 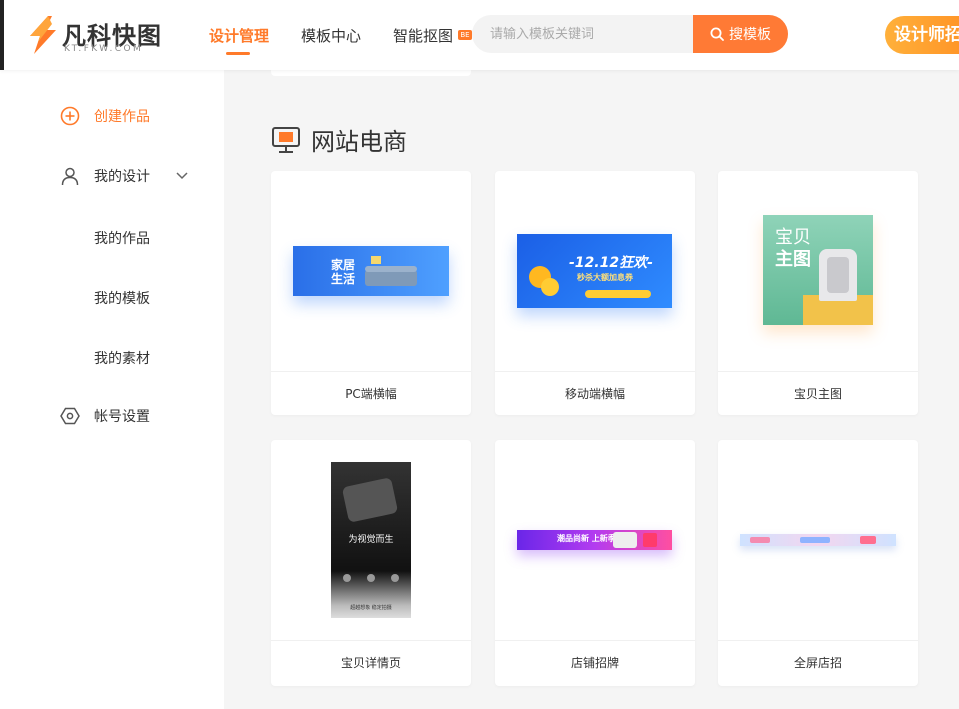 I want to click on pc-banner-image: 家居 生活, so click(x=371, y=271).